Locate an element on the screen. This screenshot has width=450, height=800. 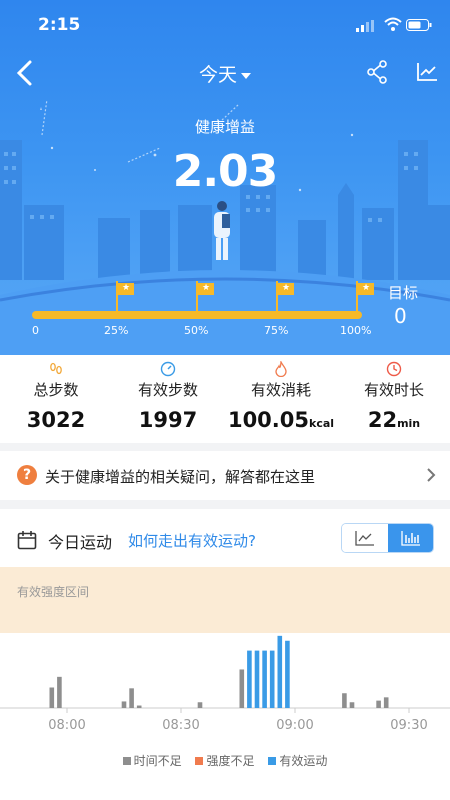
x-tick-label: 09:30 is located at coordinates (408, 725).